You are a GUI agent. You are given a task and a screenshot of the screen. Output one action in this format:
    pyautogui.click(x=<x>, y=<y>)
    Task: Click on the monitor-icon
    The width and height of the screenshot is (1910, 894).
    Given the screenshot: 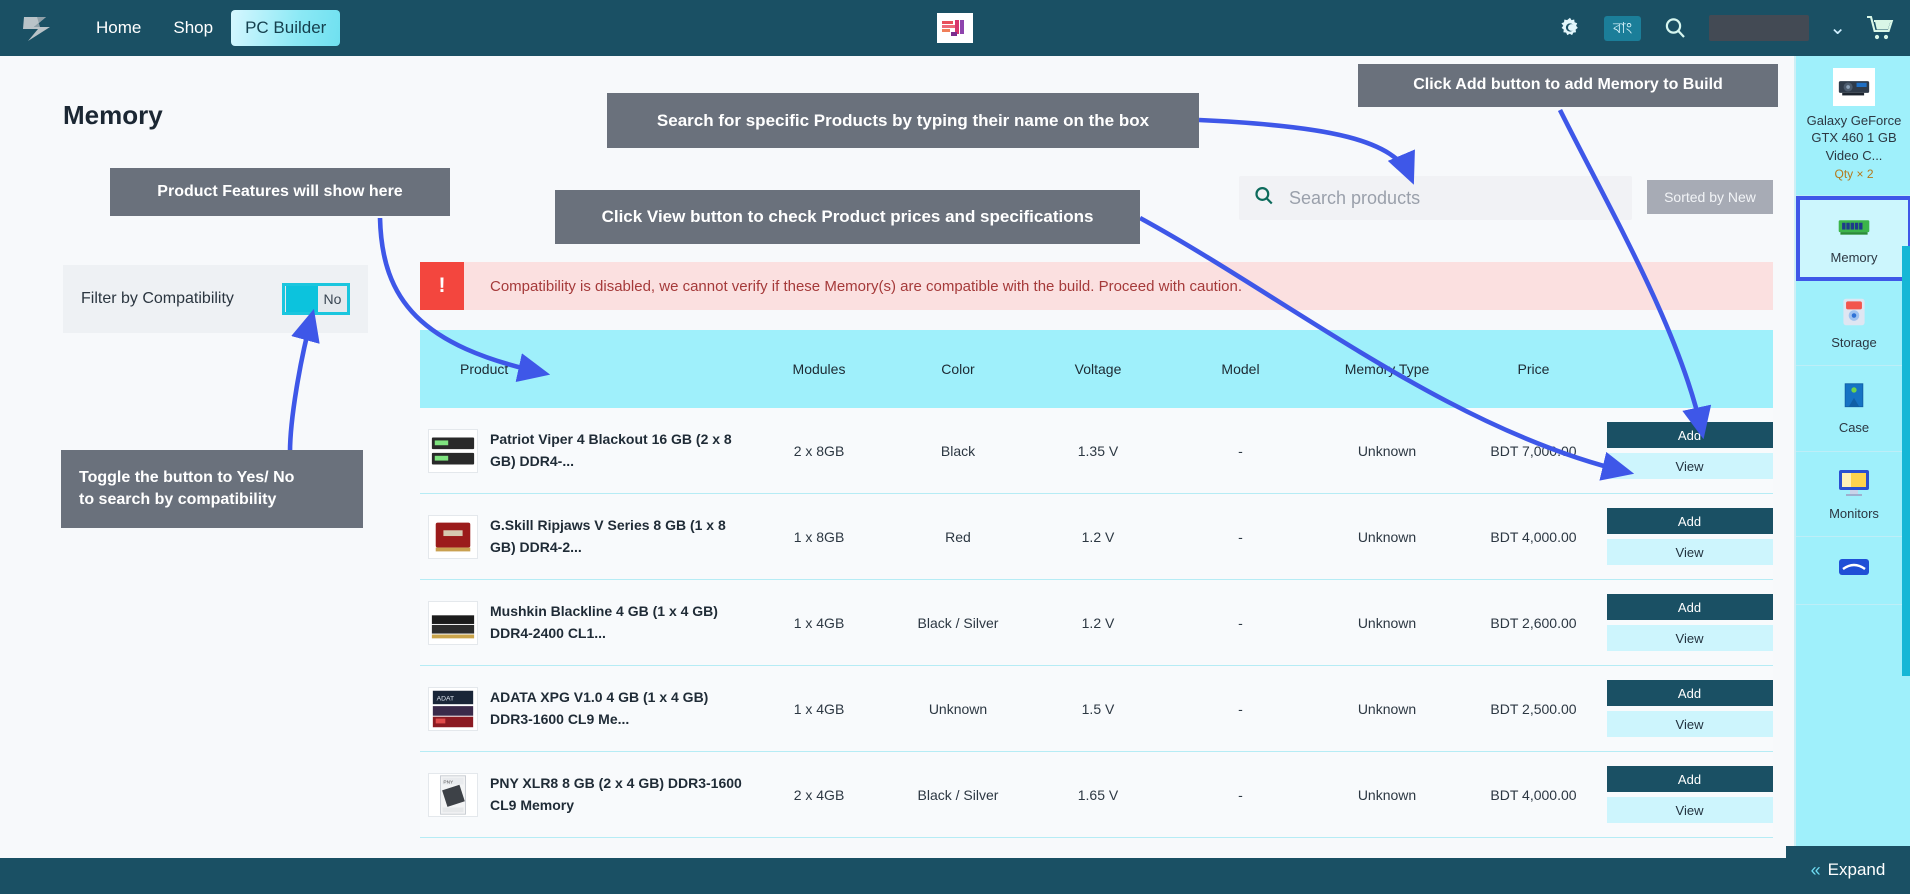 What is the action you would take?
    pyautogui.click(x=1854, y=483)
    